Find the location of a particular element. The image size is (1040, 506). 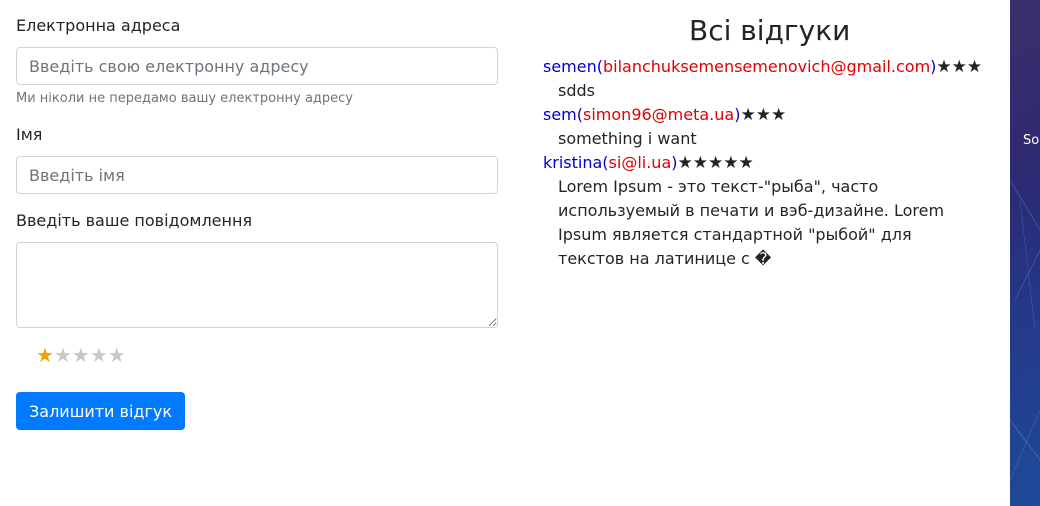

review-author-name: kristina is located at coordinates (573, 162).